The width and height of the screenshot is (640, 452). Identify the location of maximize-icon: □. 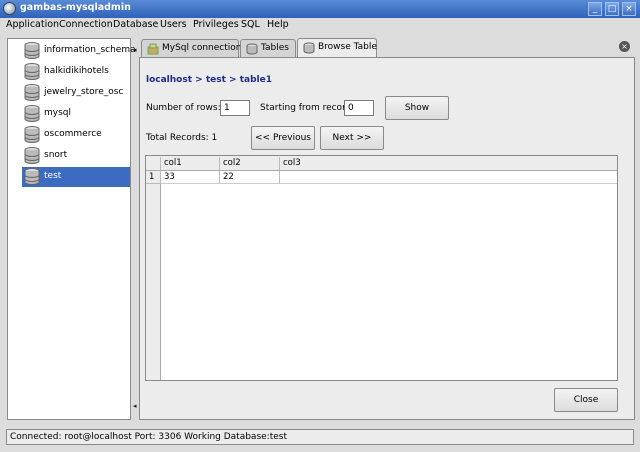
(612, 9).